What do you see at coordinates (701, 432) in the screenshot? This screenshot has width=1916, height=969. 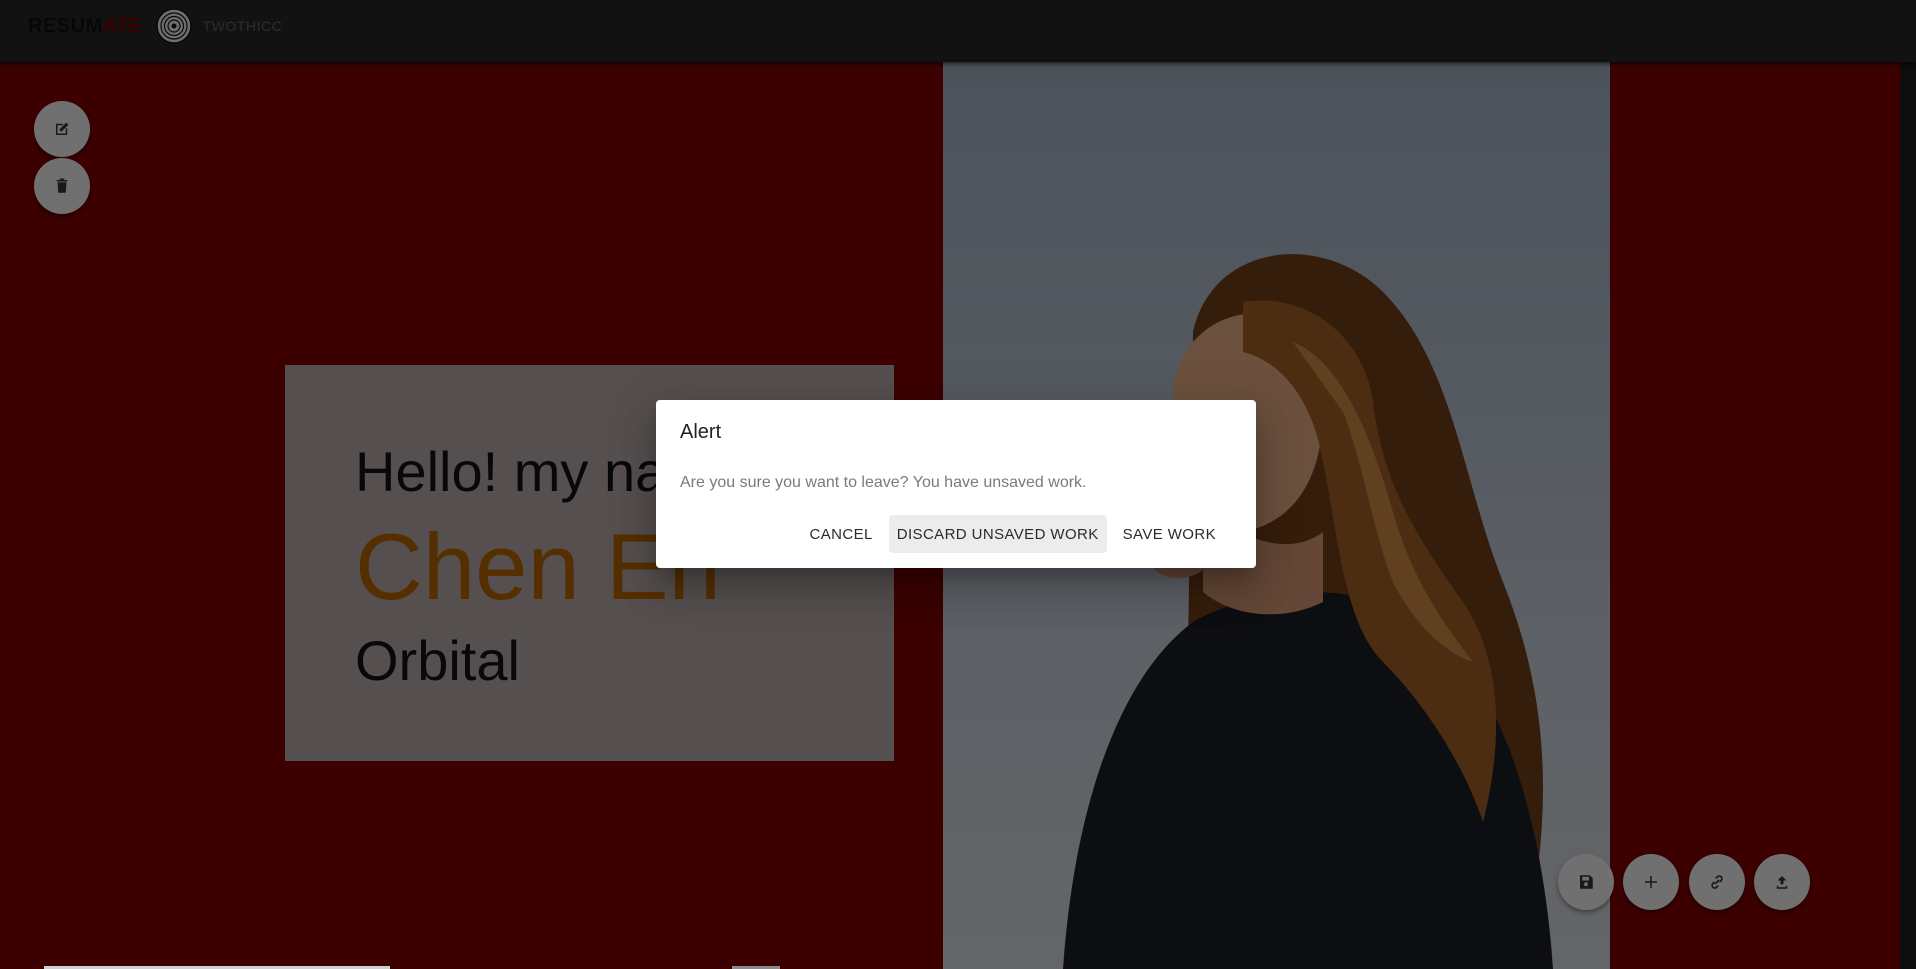 I see `dialog-title: Alert` at bounding box center [701, 432].